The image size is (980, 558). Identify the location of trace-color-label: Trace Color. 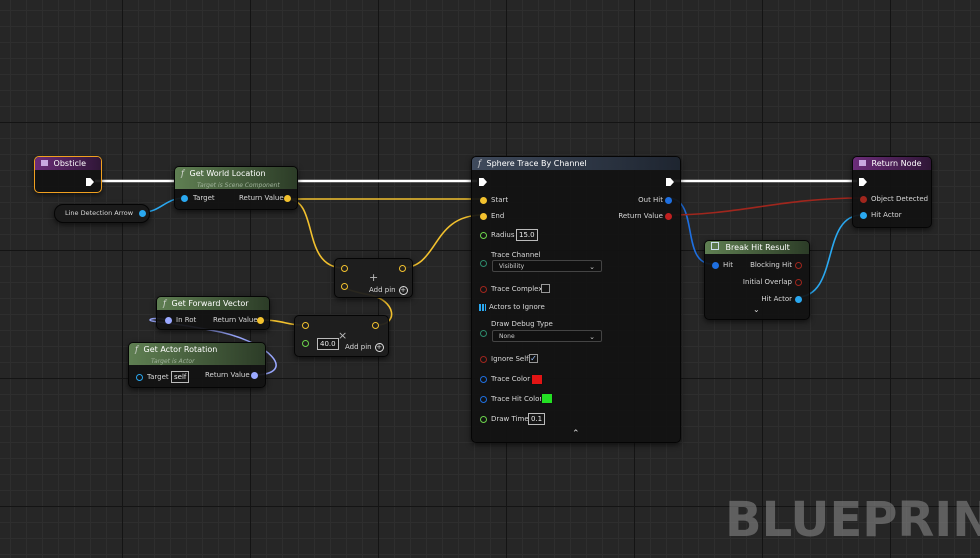
(511, 379).